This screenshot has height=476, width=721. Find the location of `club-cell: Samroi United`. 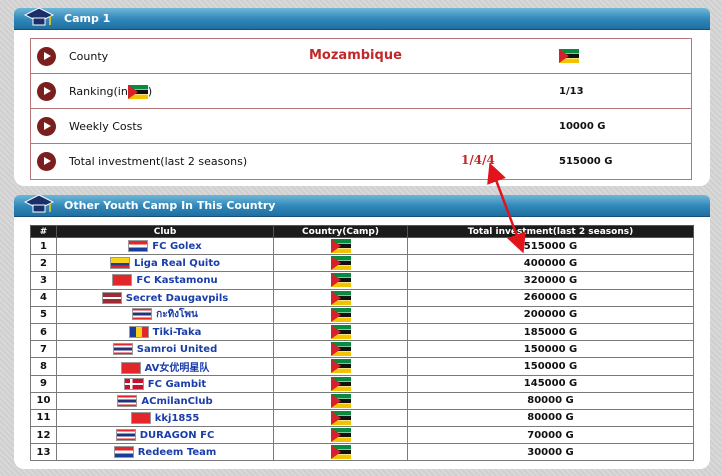

club-cell: Samroi United is located at coordinates (165, 349).